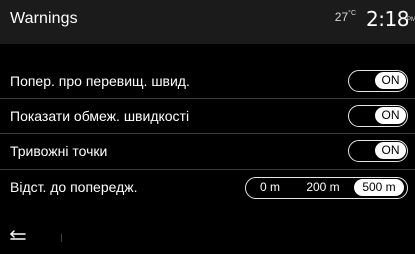  What do you see at coordinates (74, 187) in the screenshot?
I see `setting-label: Відст. до попередж.` at bounding box center [74, 187].